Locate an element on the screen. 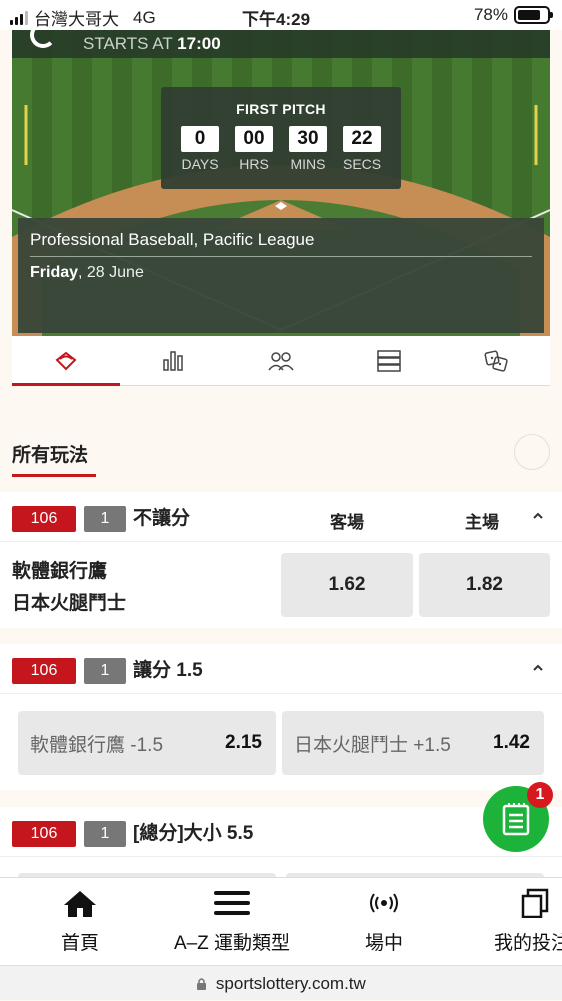  market-header-moneyline: 106 1 不讓分 客場 主場 is located at coordinates (281, 517).